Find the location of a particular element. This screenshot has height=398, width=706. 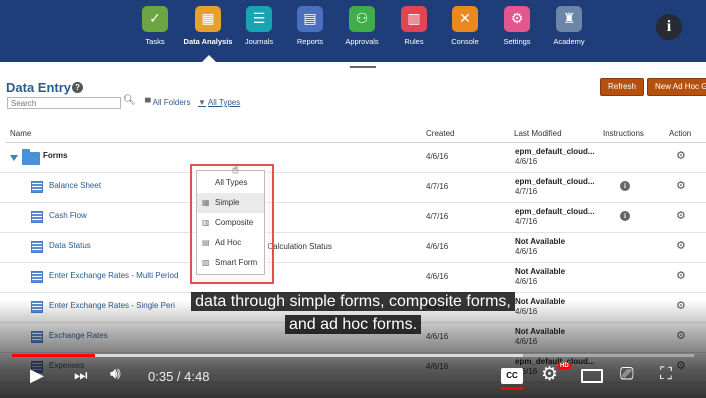

all-types-label: All Types is located at coordinates (224, 102).